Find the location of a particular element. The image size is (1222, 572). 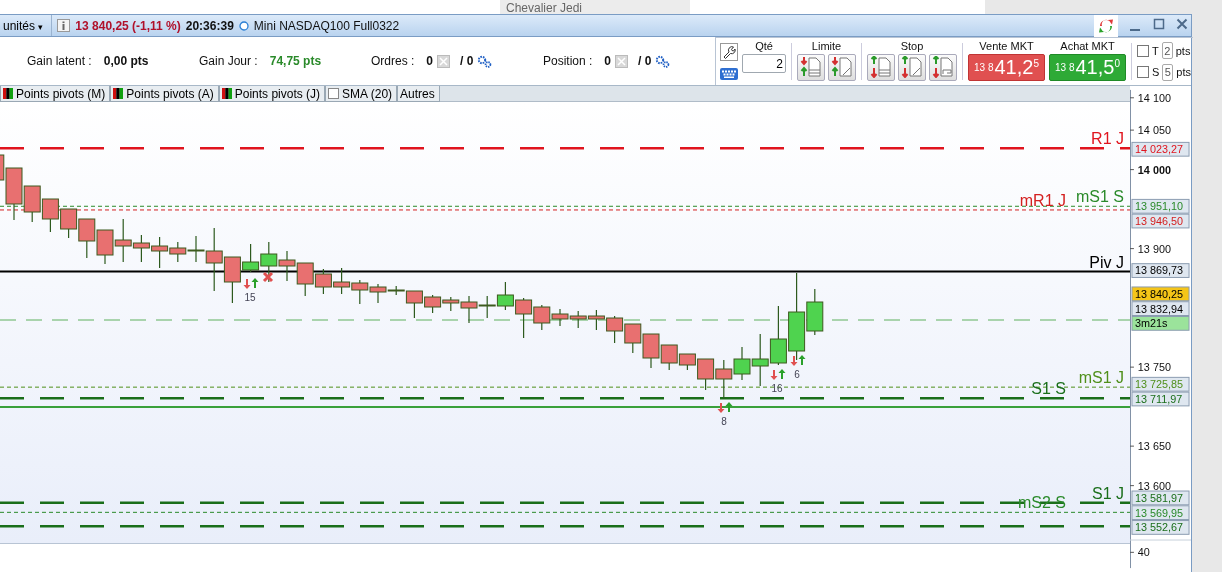

axis-tick-label: 13 900 is located at coordinates (1154, 248).